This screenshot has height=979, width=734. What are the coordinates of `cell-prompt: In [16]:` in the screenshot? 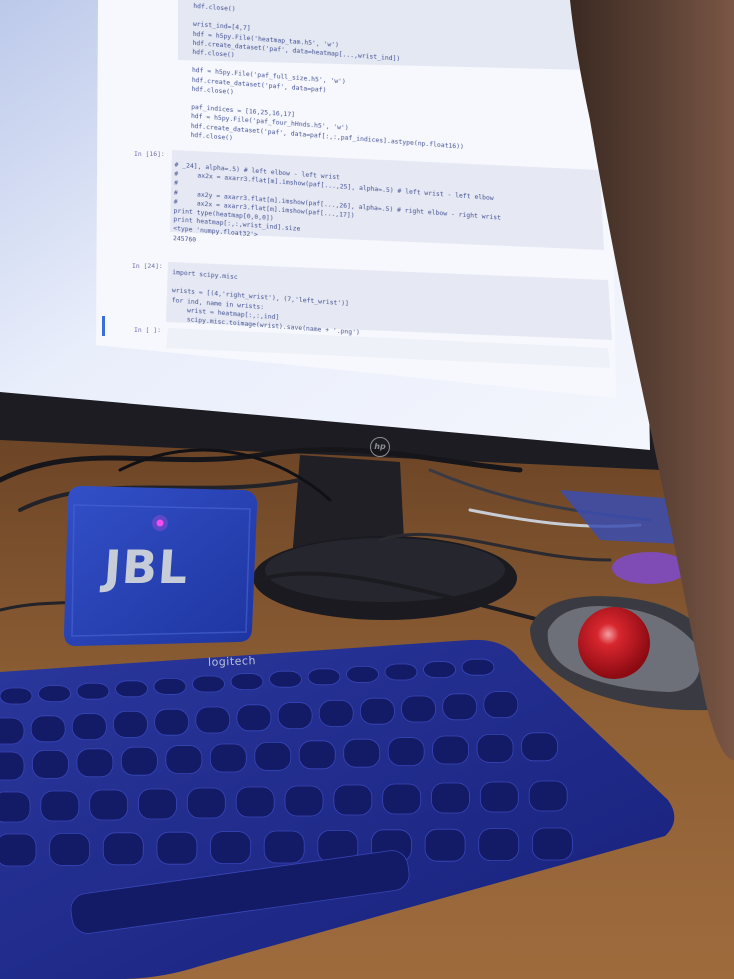 It's located at (149, 154).